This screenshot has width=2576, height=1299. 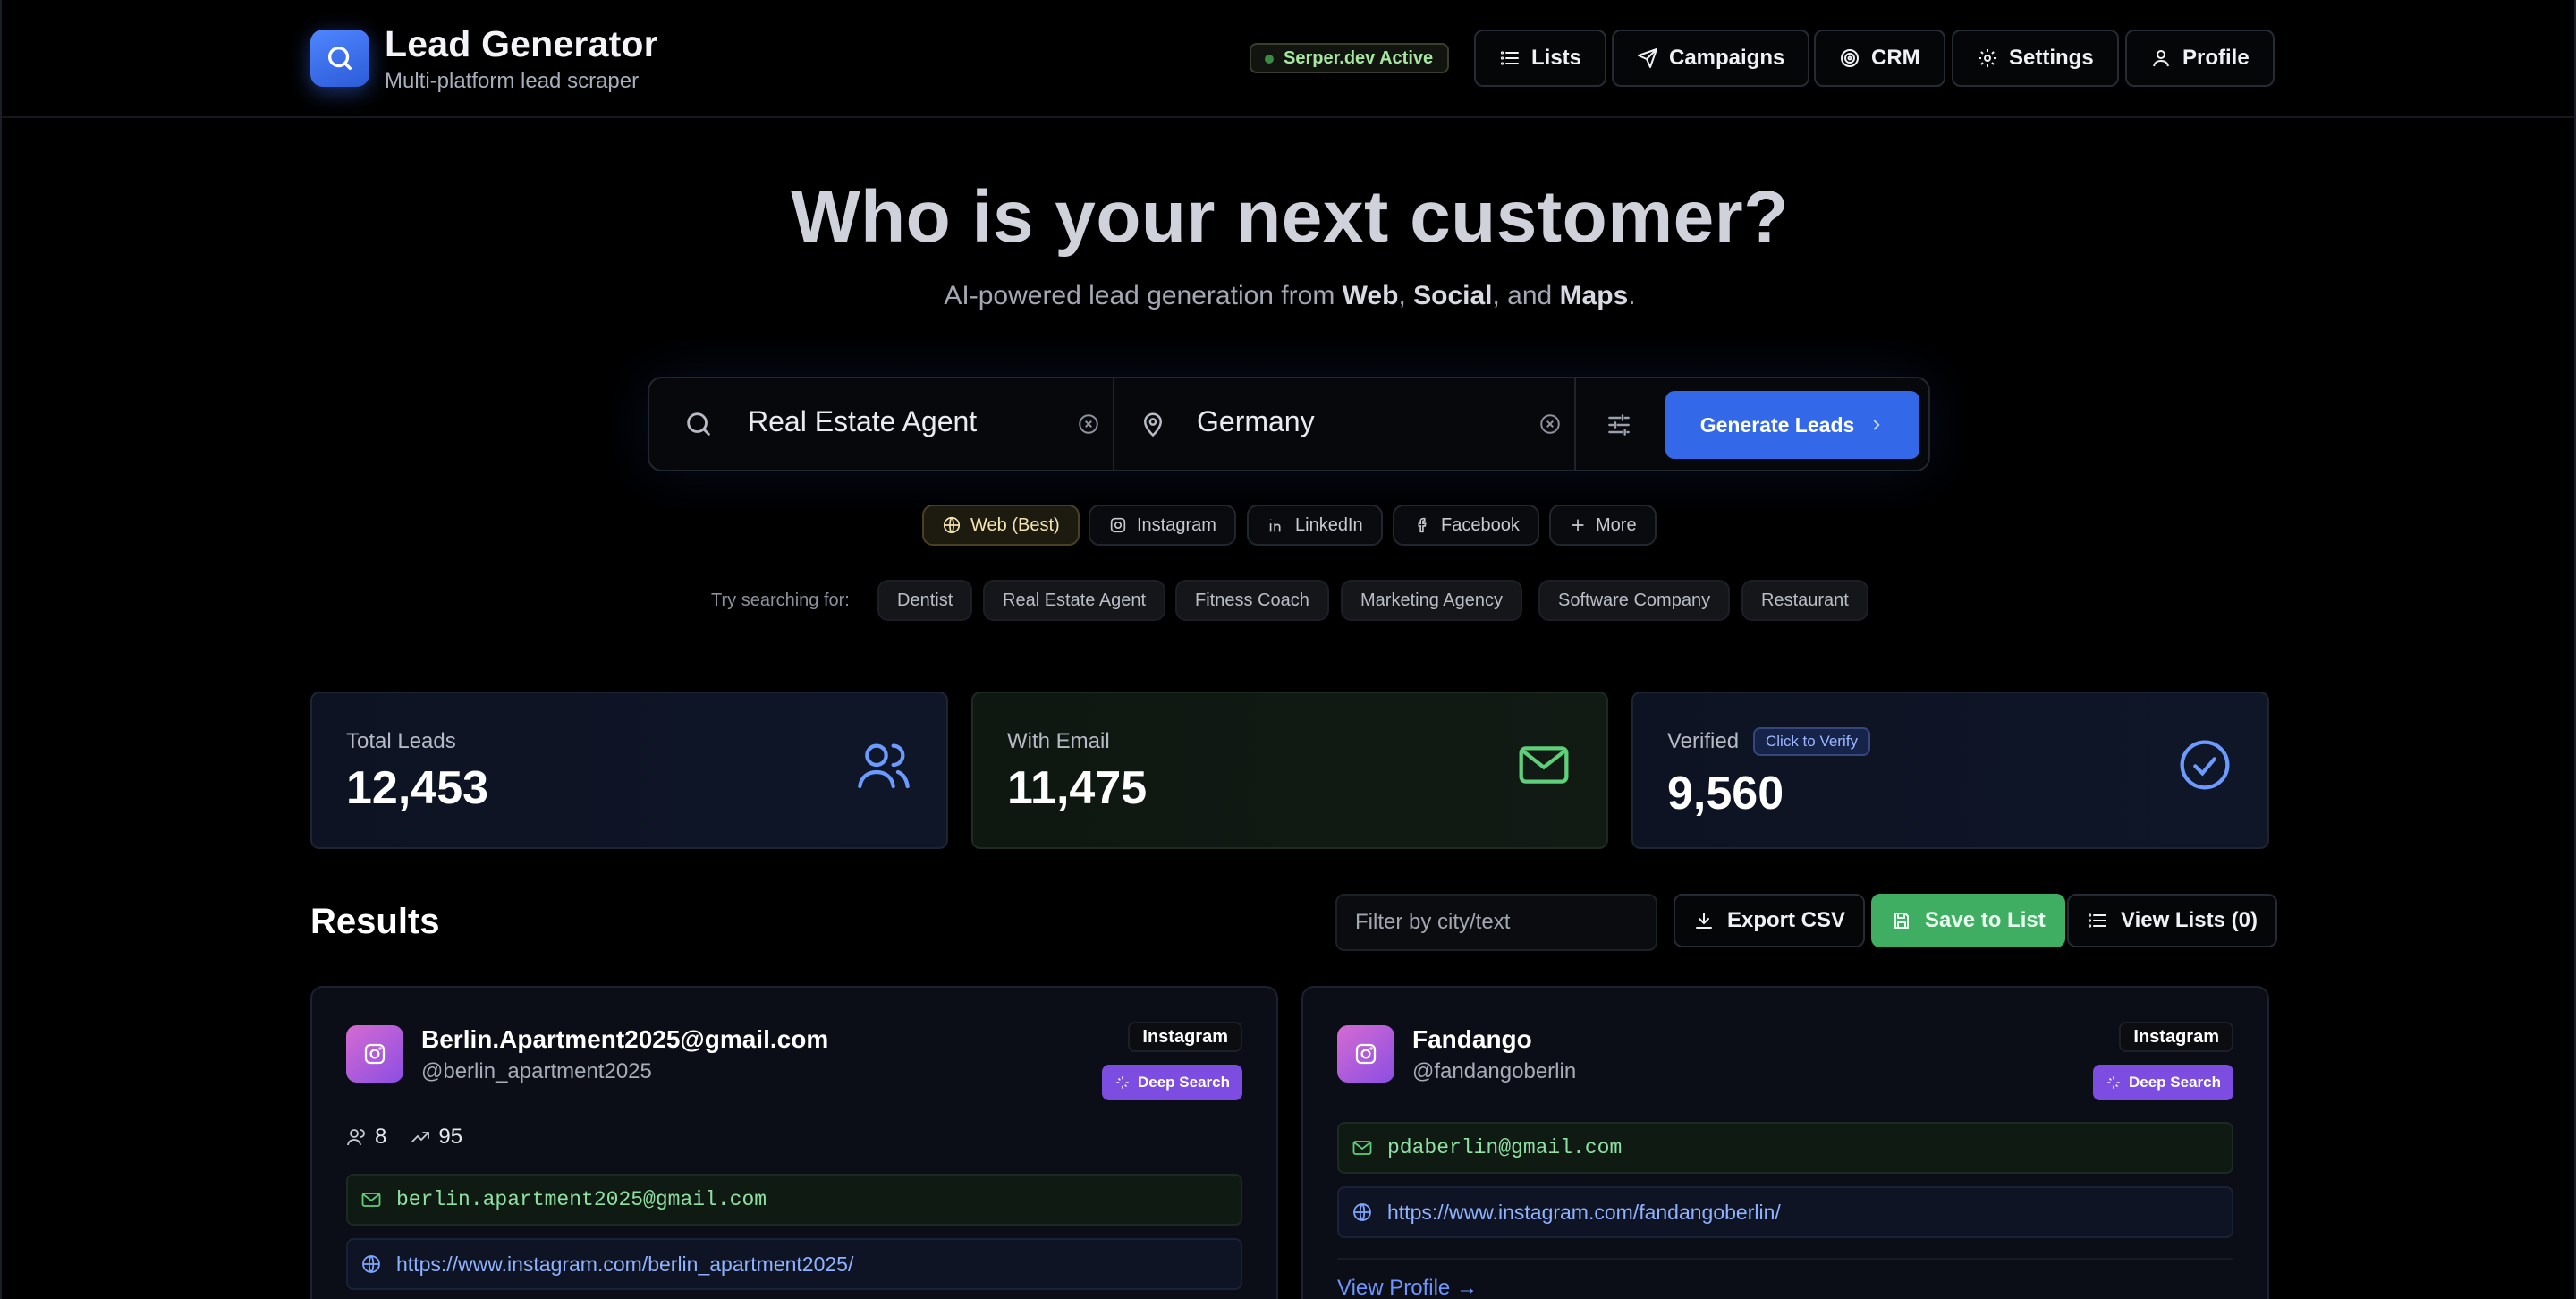 I want to click on export-csv-button: Export CSV, so click(x=1770, y=920).